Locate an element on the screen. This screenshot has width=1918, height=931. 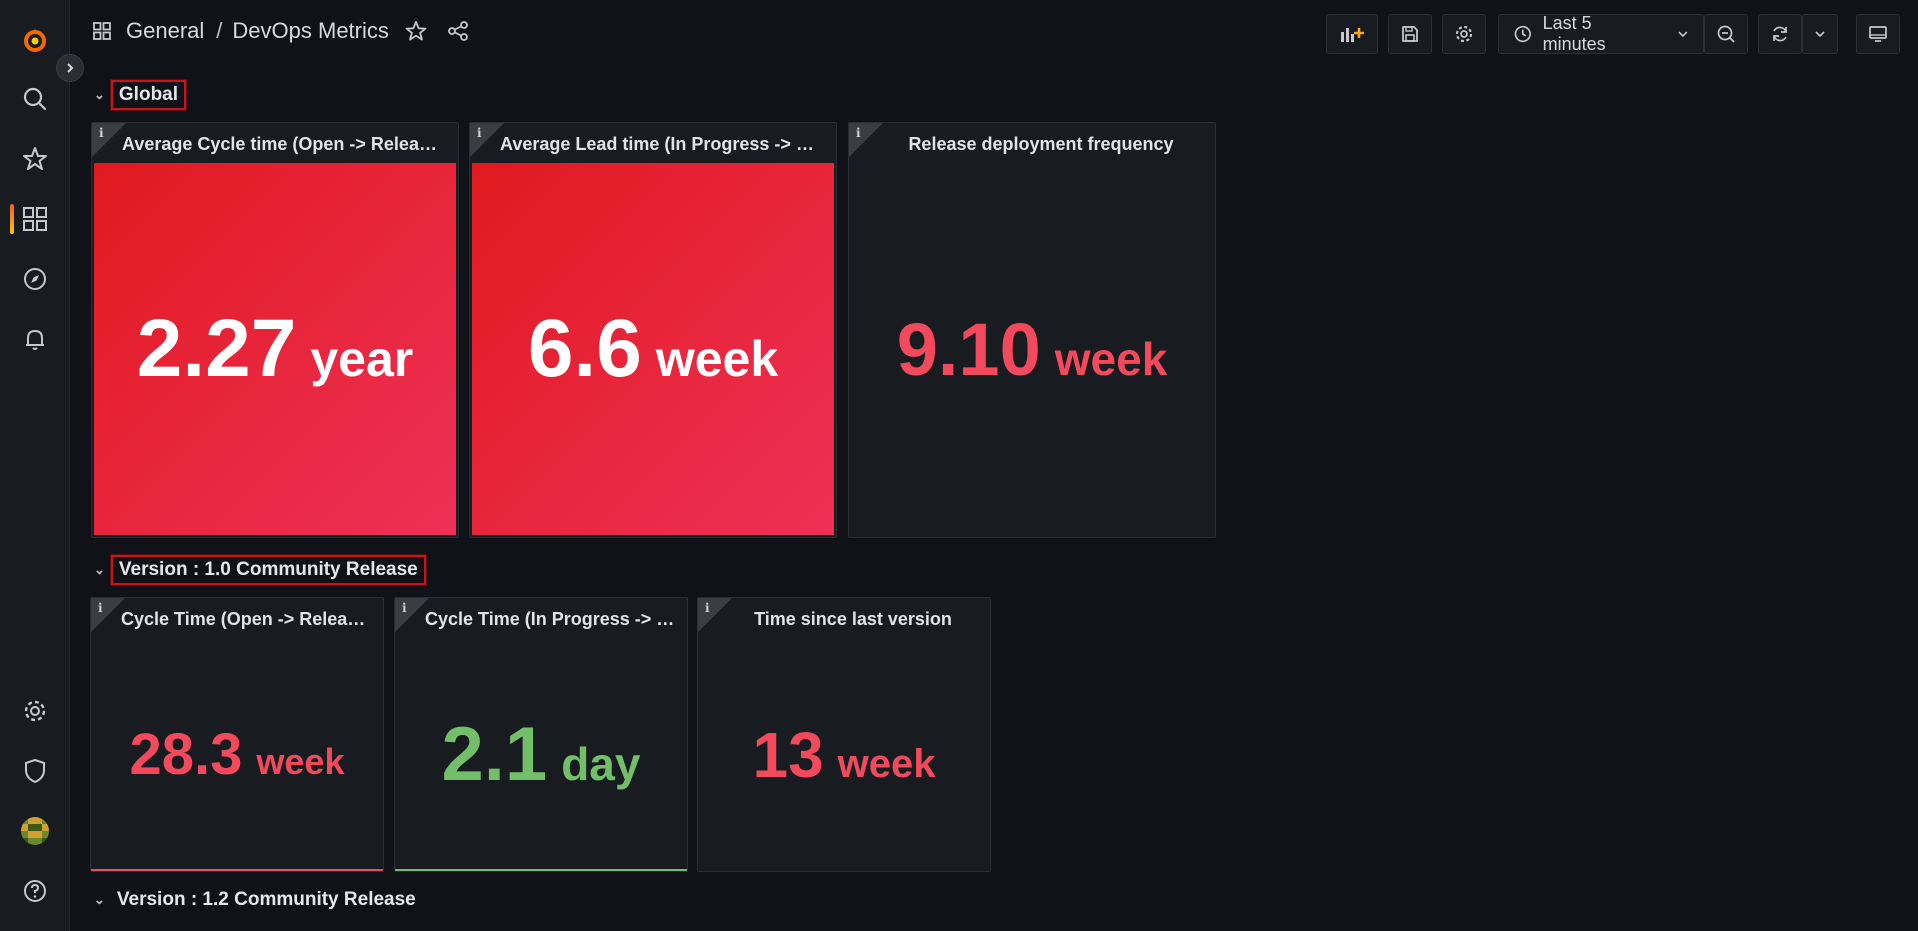
time-range-picker: Last 5 minutes is located at coordinates (1601, 33).